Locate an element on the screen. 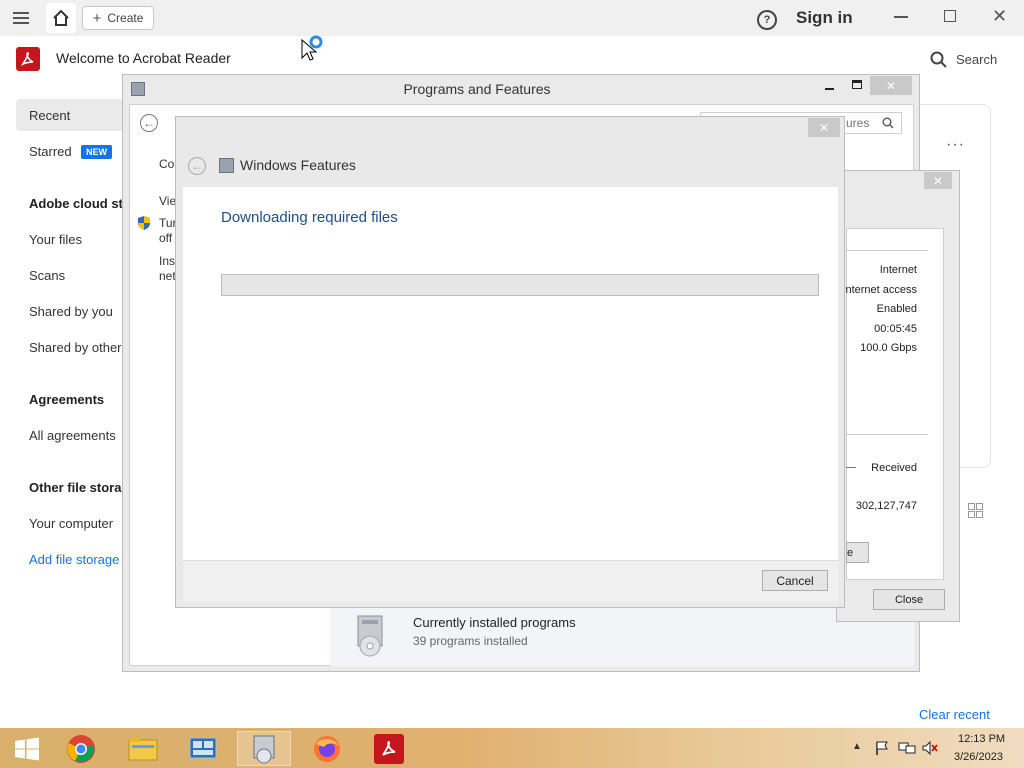 The image size is (1024, 768). download-progress-bar is located at coordinates (520, 285).